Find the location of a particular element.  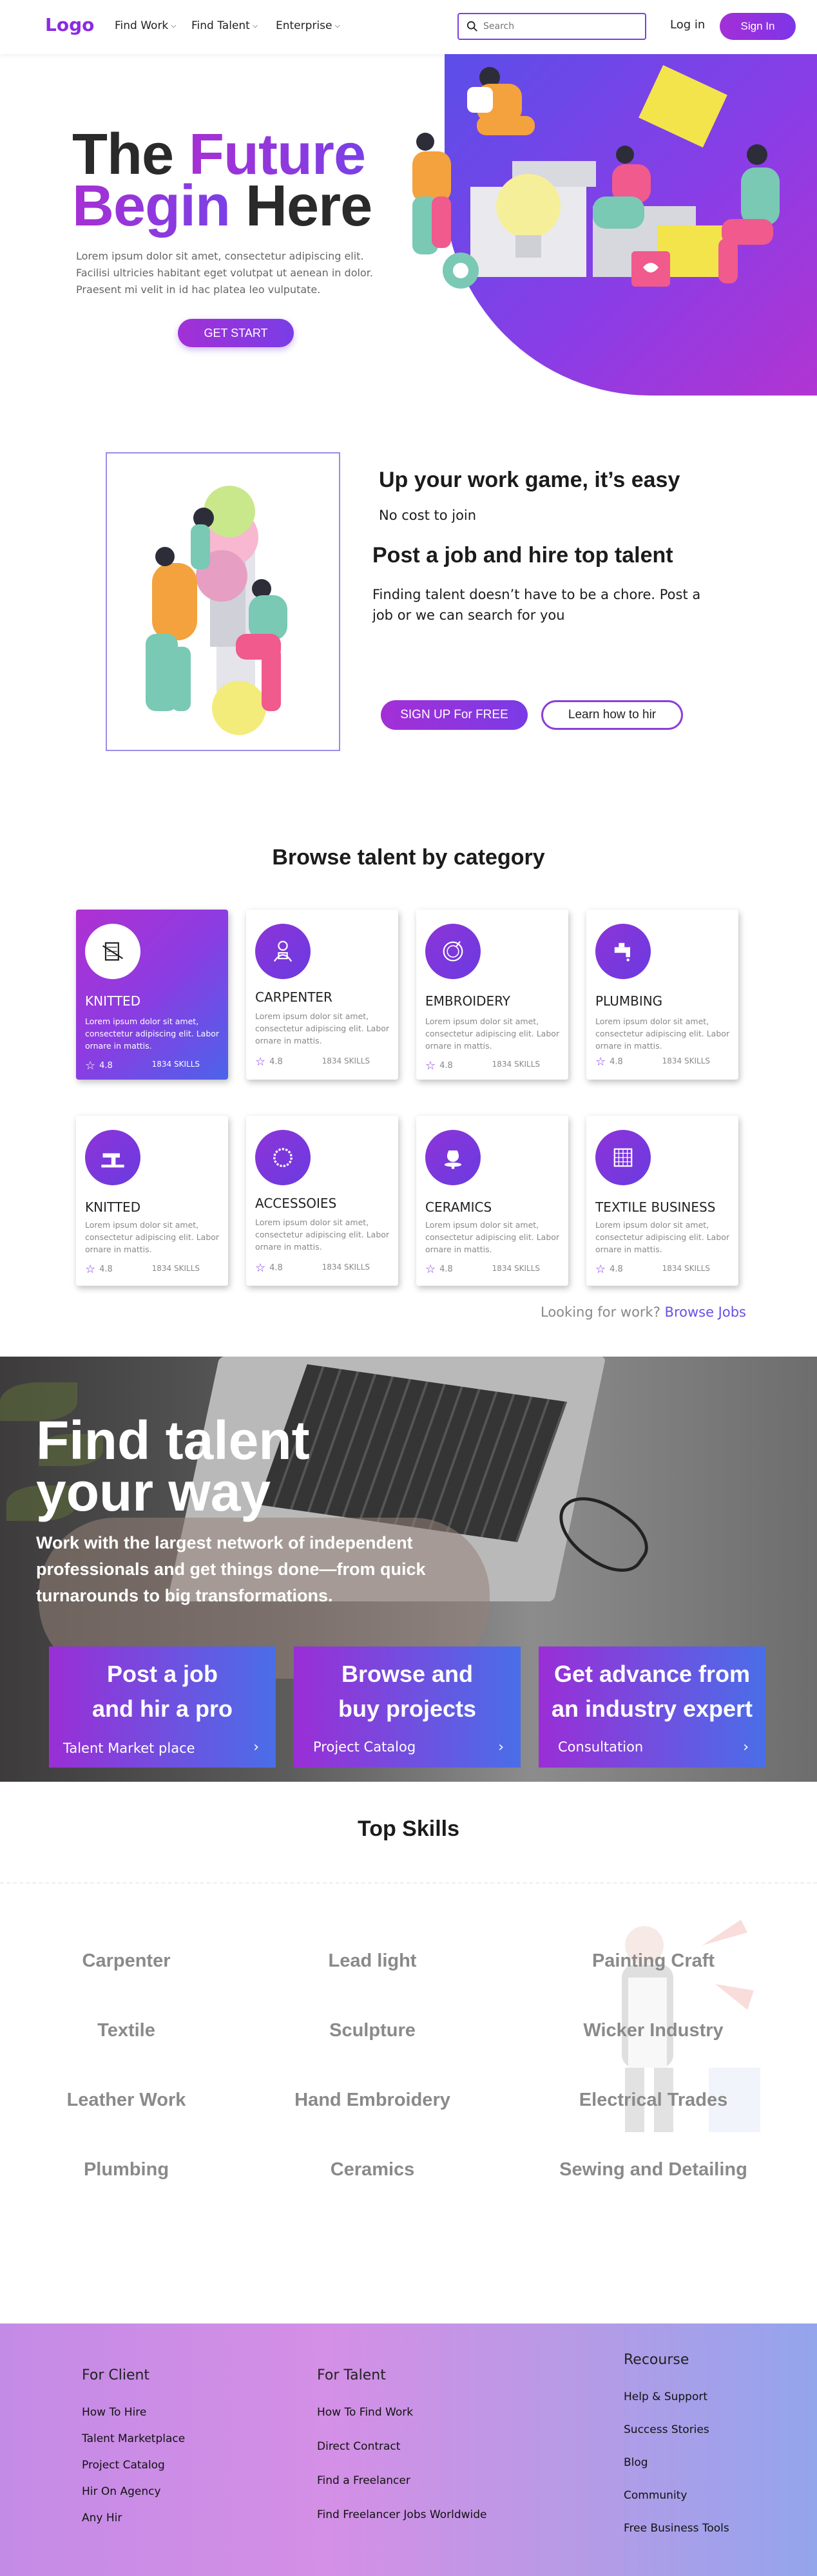

footer-heading-client: For Client is located at coordinates (116, 2375).